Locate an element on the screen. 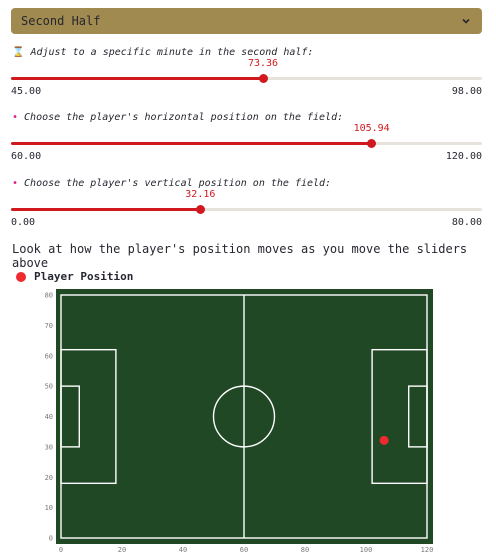  y-tick-label: 70 is located at coordinates (49, 326).